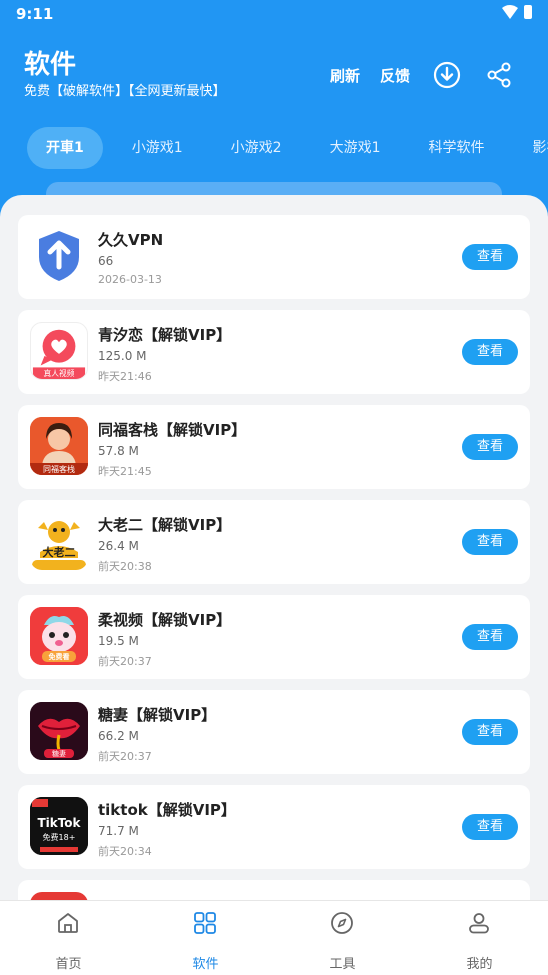 This screenshot has height=975, width=548. What do you see at coordinates (118, 546) in the screenshot?
I see `app-size: 26.4 M` at bounding box center [118, 546].